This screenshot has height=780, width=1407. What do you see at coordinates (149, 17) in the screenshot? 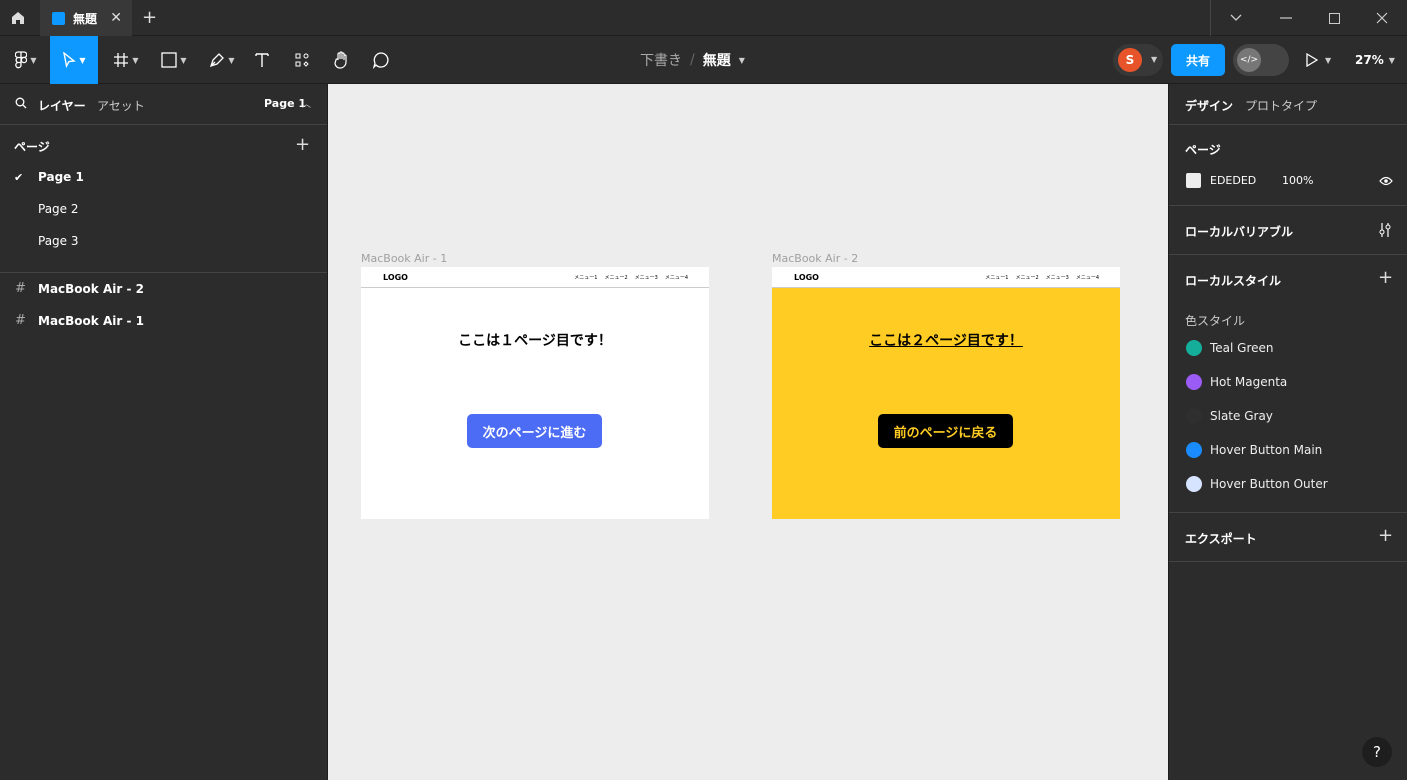
I see `new-tab-button: +` at bounding box center [149, 17].